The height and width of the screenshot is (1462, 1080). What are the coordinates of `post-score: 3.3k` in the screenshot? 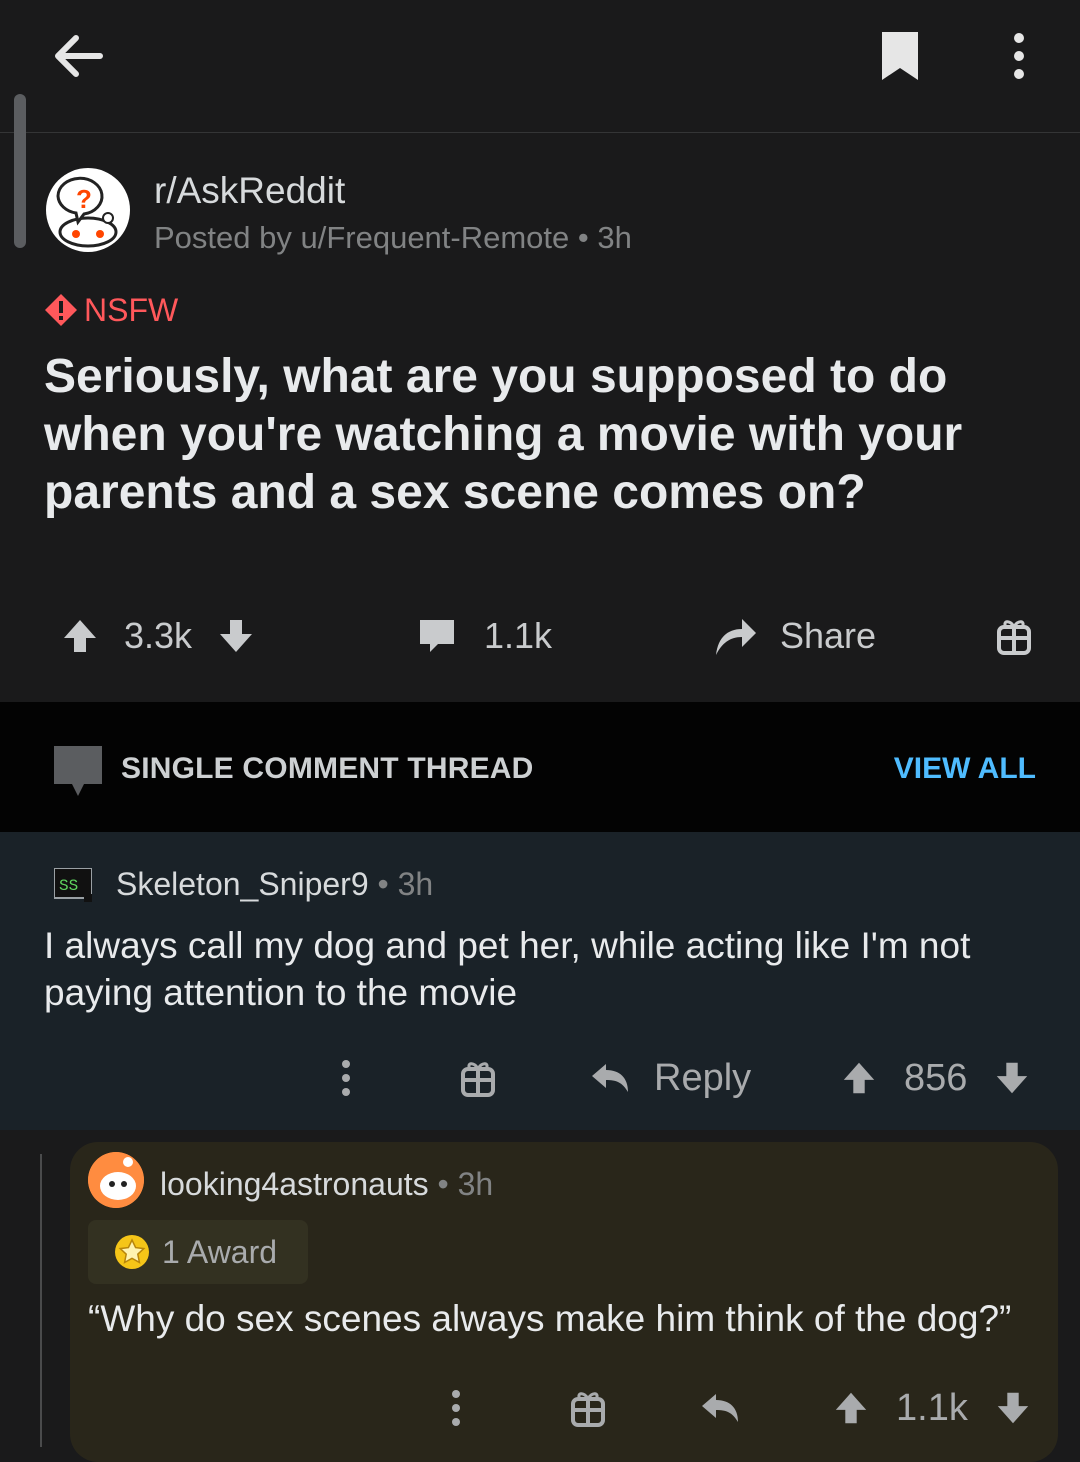 It's located at (158, 635).